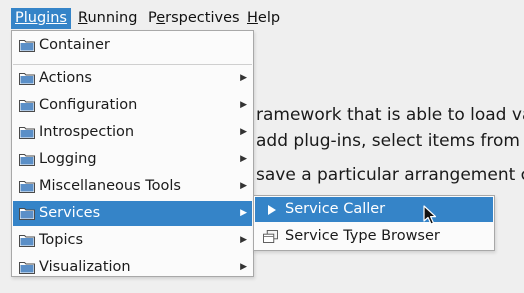  Describe the element at coordinates (161, 18) in the screenshot. I see `menu-perspectives-mnemonic: e` at that location.